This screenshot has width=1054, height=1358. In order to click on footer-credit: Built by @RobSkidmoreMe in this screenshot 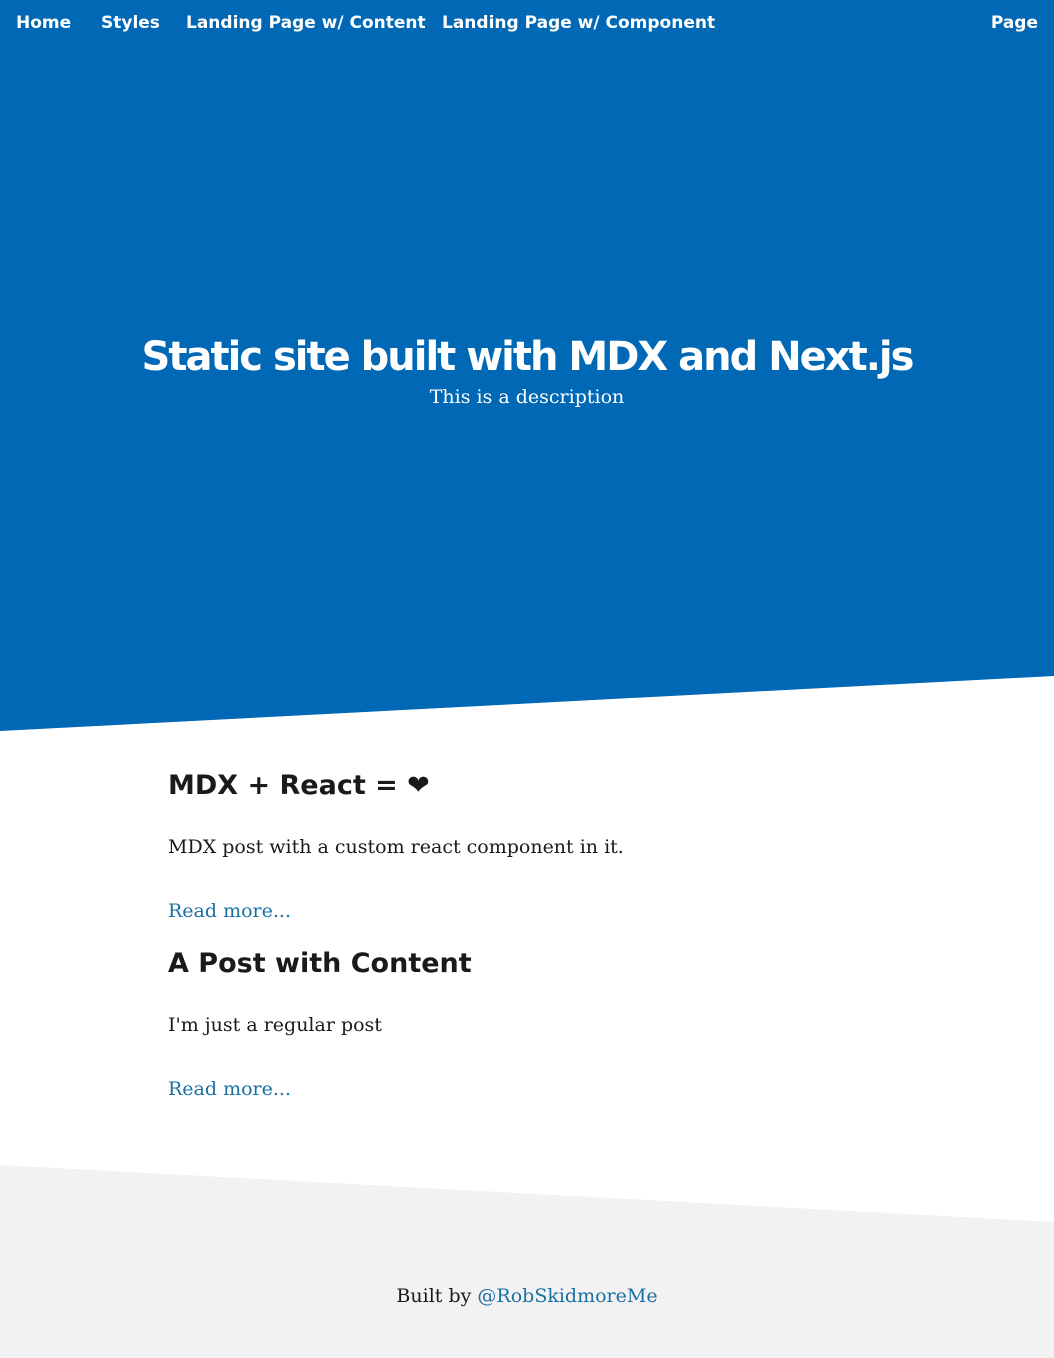, I will do `click(527, 1296)`.